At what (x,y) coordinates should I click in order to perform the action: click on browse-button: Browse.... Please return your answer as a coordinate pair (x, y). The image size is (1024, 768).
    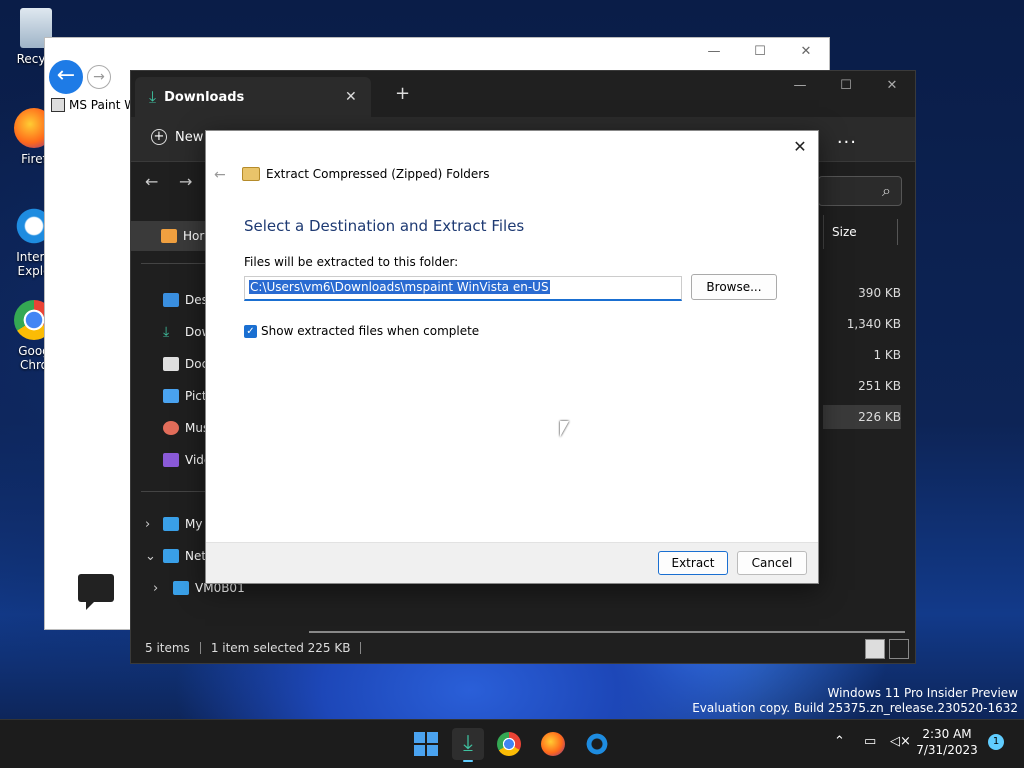
    Looking at the image, I should click on (734, 287).